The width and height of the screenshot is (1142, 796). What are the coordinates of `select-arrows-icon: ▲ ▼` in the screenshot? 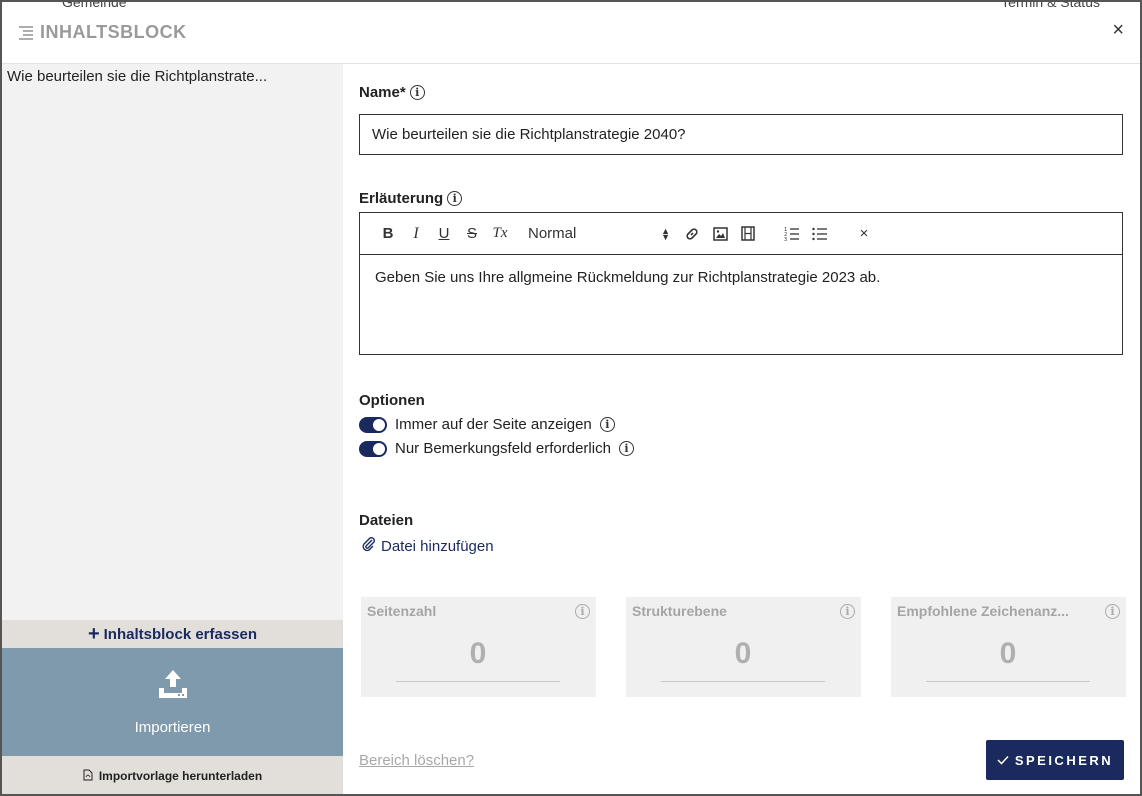 It's located at (665, 233).